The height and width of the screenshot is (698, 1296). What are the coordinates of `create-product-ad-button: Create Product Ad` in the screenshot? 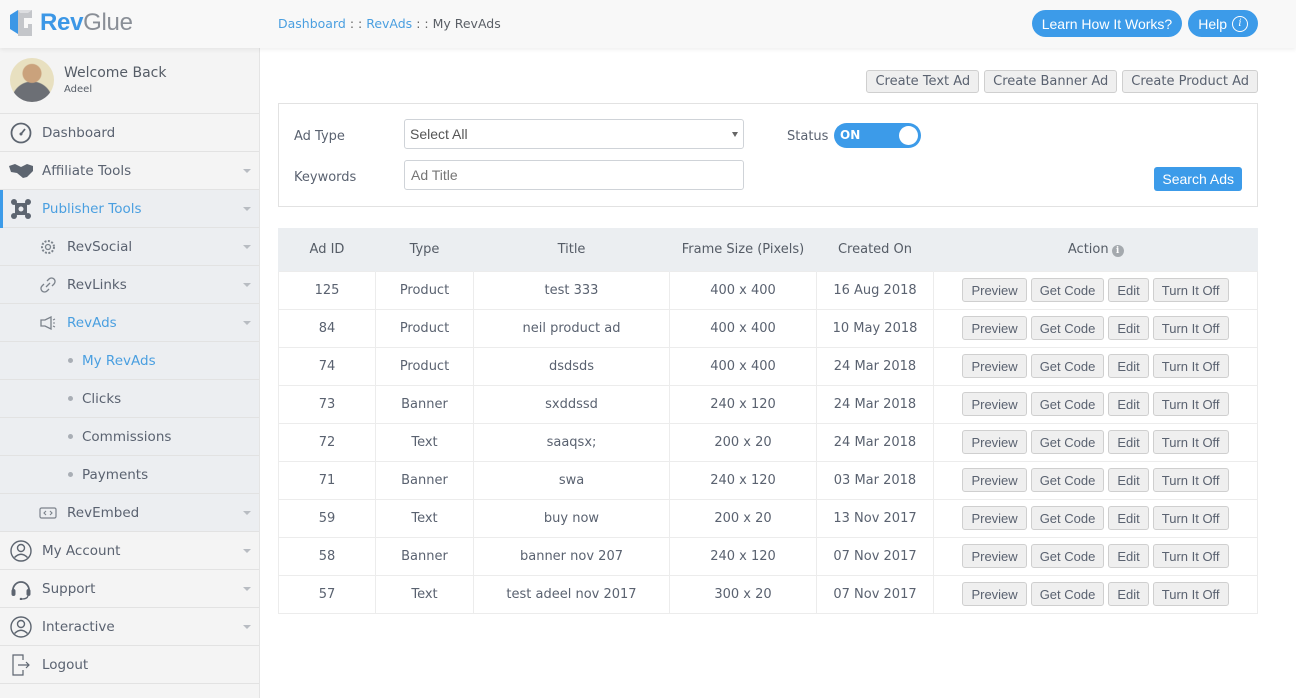 It's located at (1190, 81).